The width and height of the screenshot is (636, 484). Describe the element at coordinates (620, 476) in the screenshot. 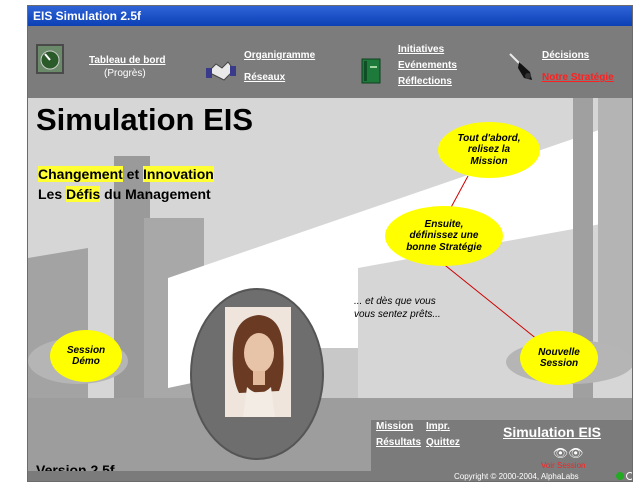

I see `status-led-icon` at that location.